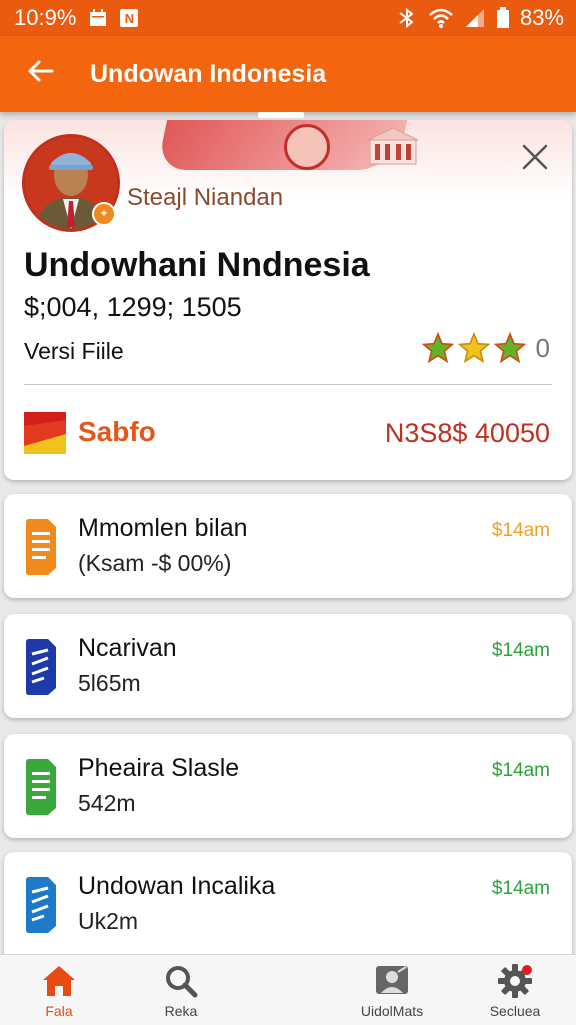  What do you see at coordinates (307, 147) in the screenshot?
I see `emblem-icon` at bounding box center [307, 147].